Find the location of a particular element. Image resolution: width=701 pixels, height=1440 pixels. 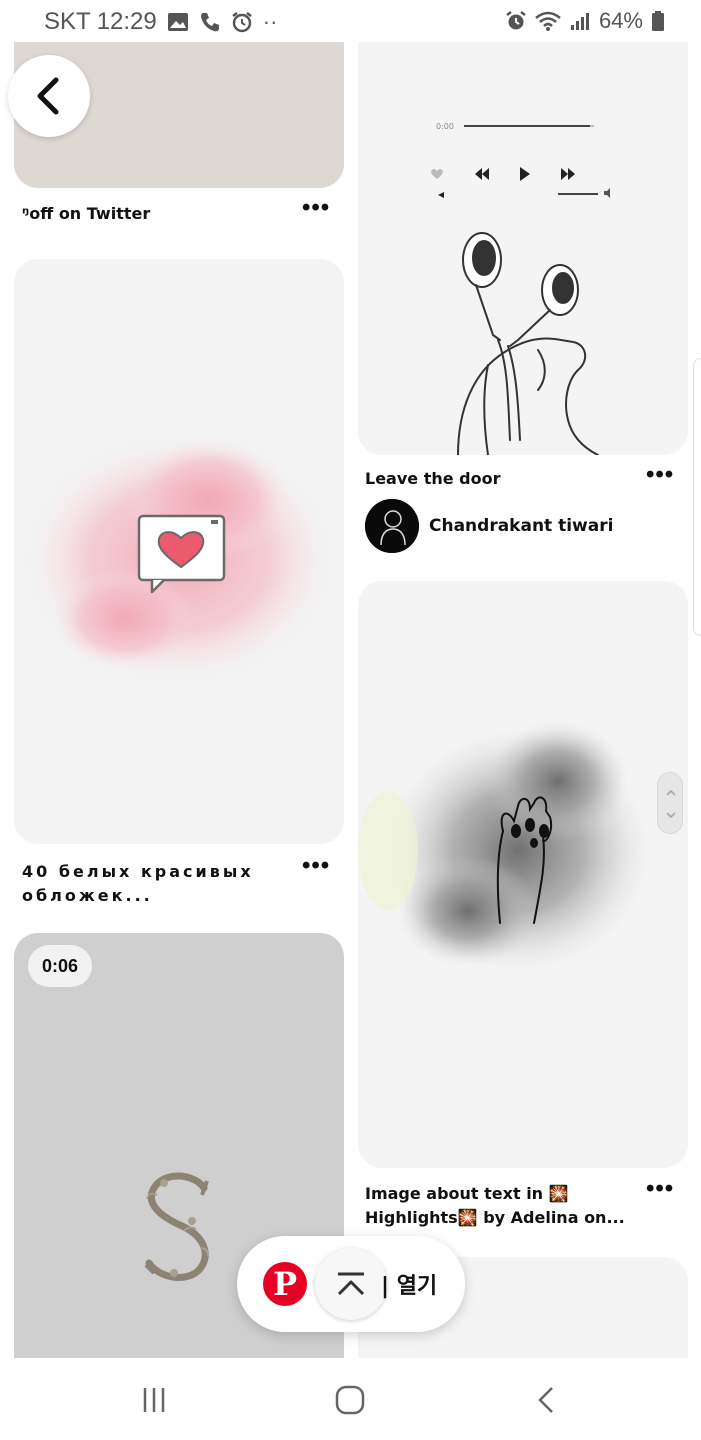

home-icon is located at coordinates (350, 1400).